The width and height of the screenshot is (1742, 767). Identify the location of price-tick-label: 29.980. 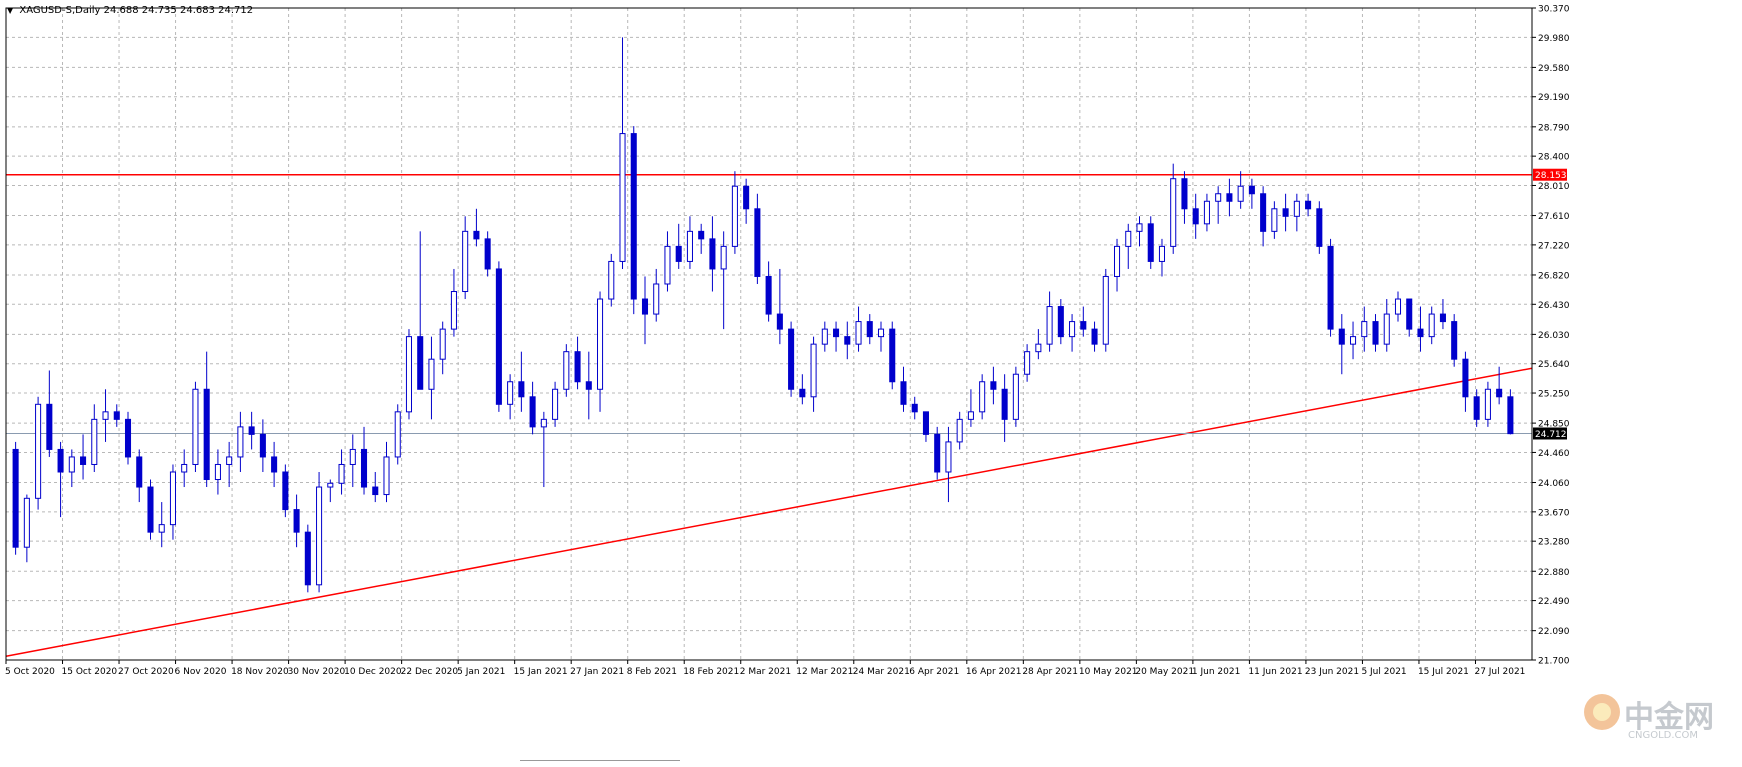
(1554, 39).